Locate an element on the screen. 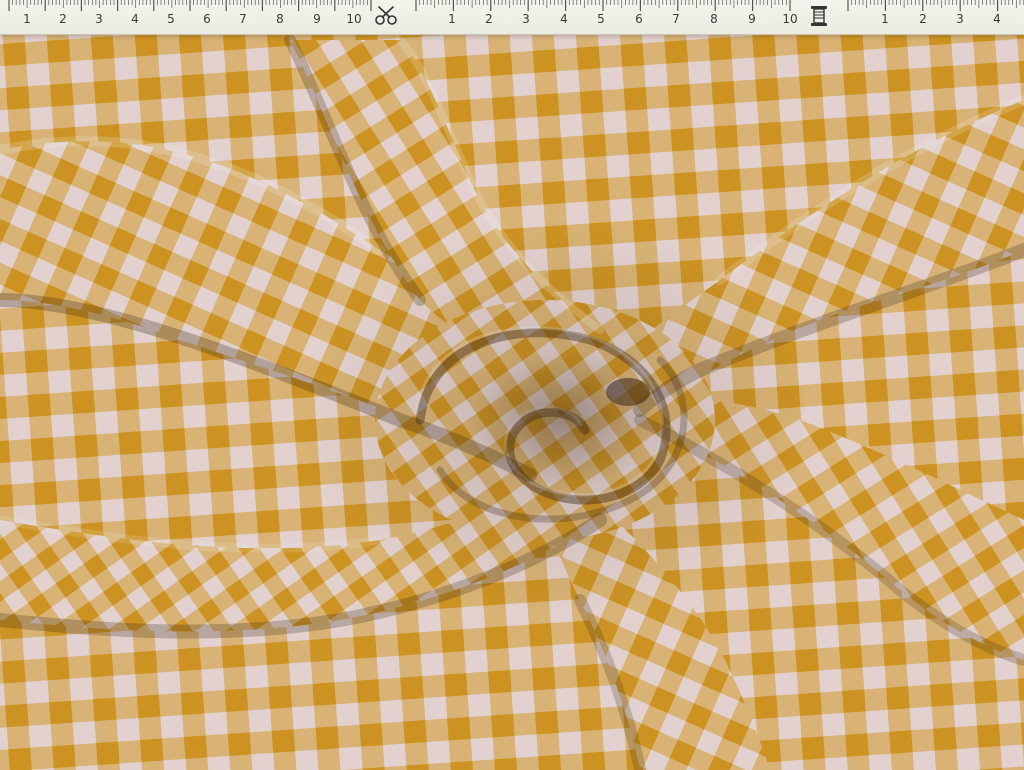 The width and height of the screenshot is (1024, 770). thread-spool-icon is located at coordinates (819, 16).